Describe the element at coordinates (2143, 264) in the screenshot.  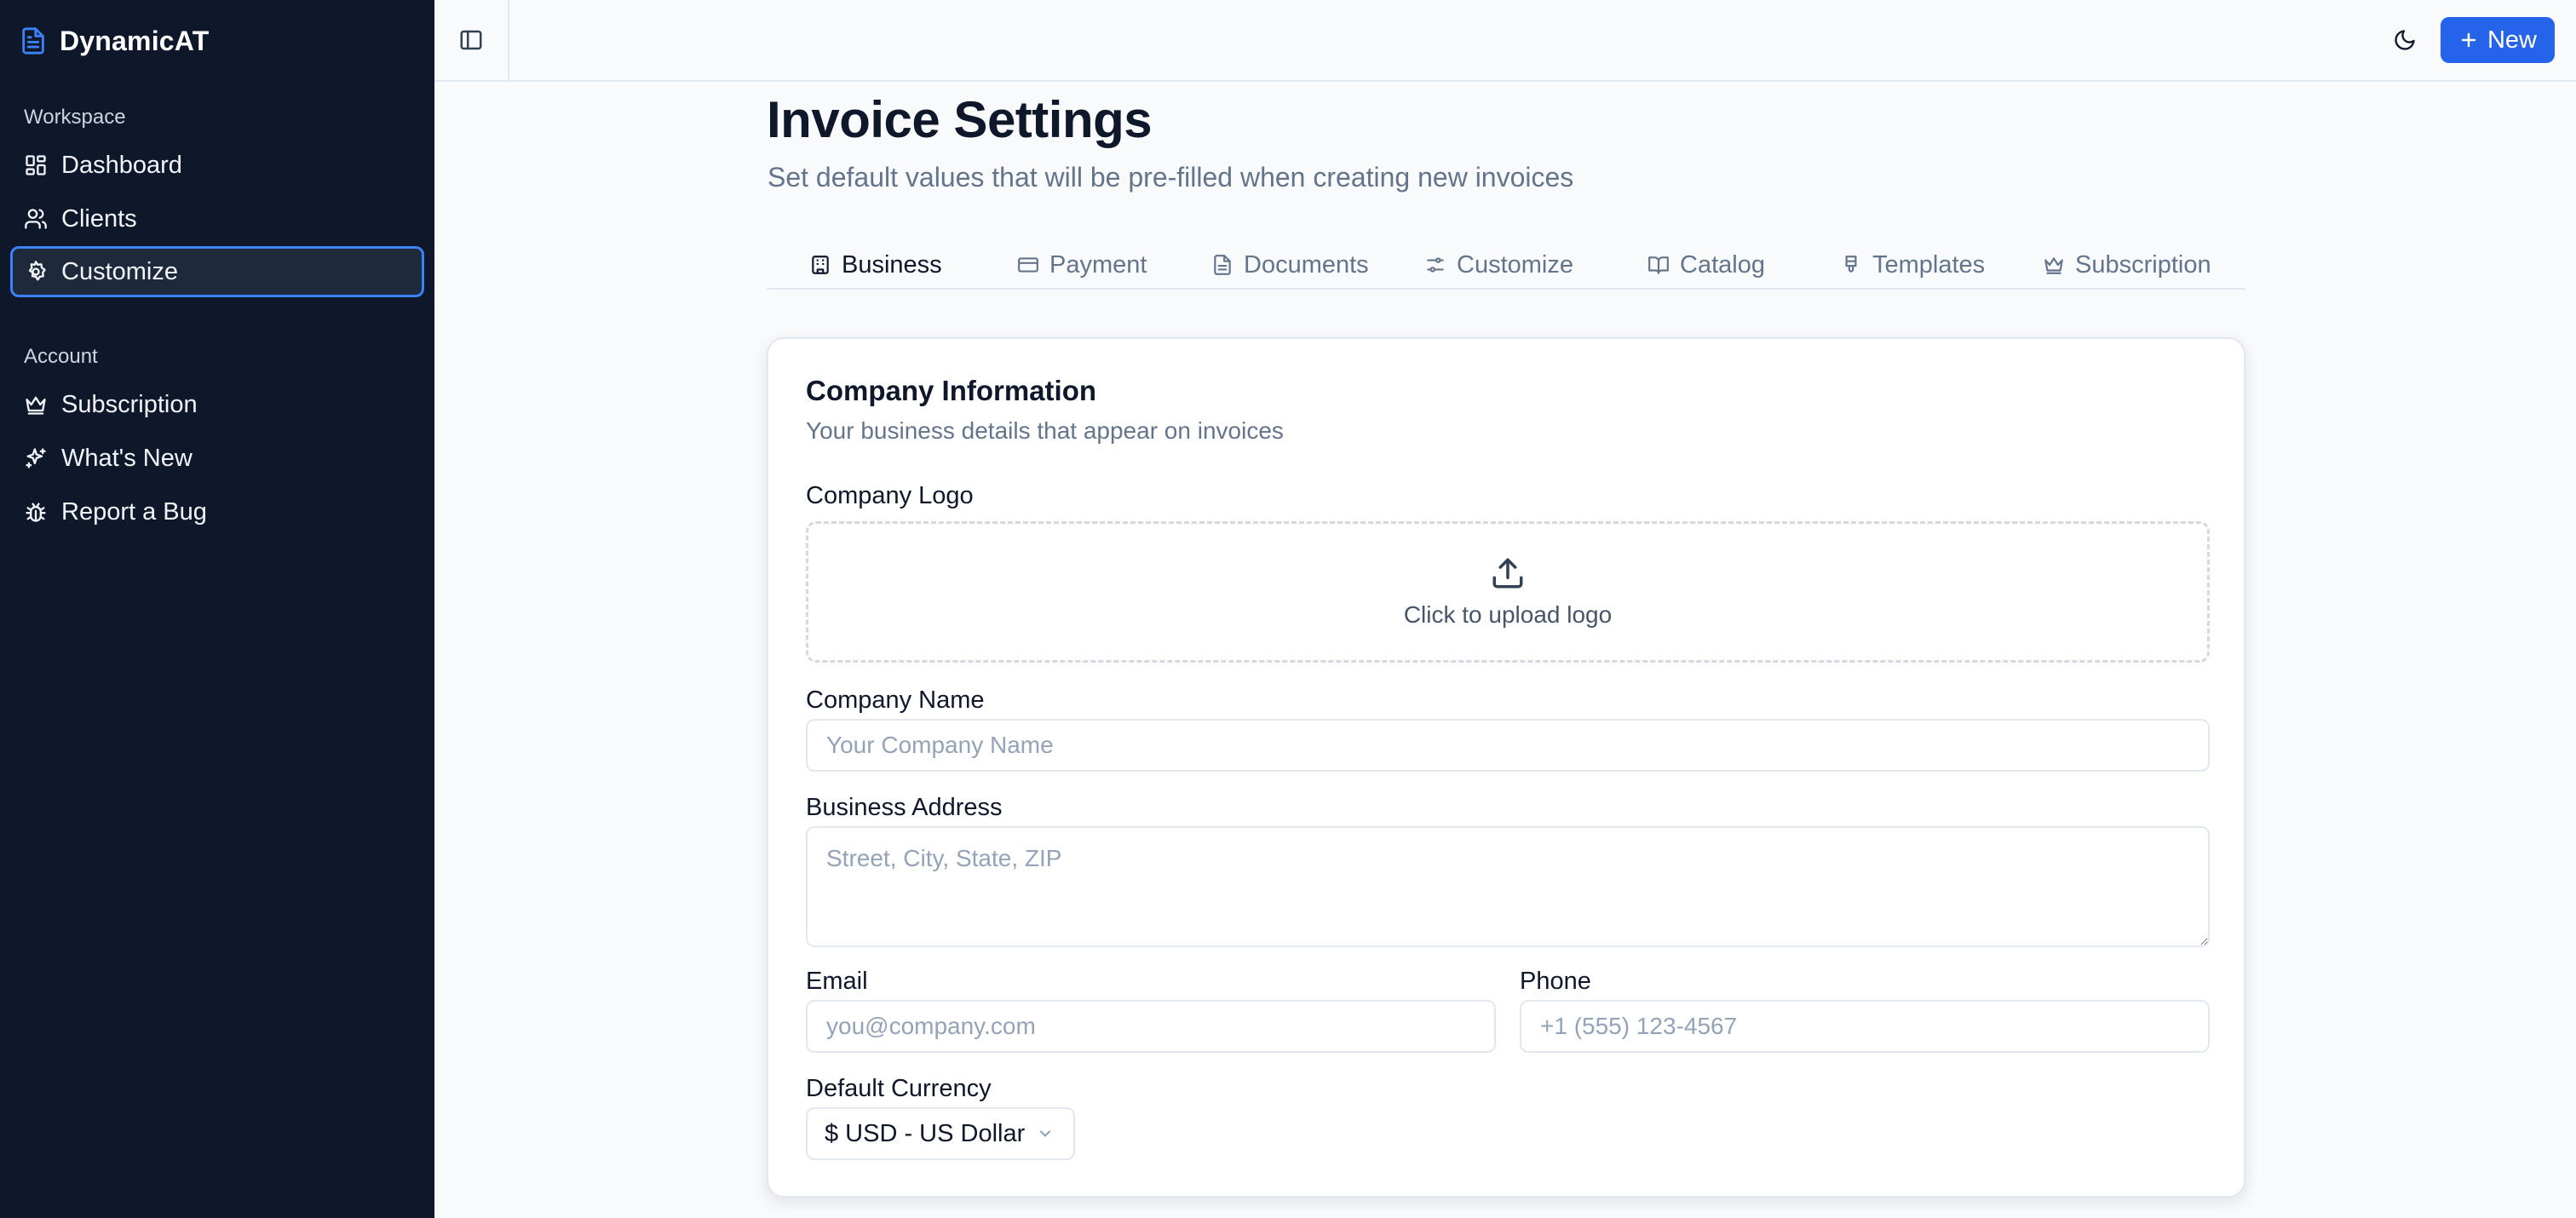
I see `tab-label: Subscription` at that location.